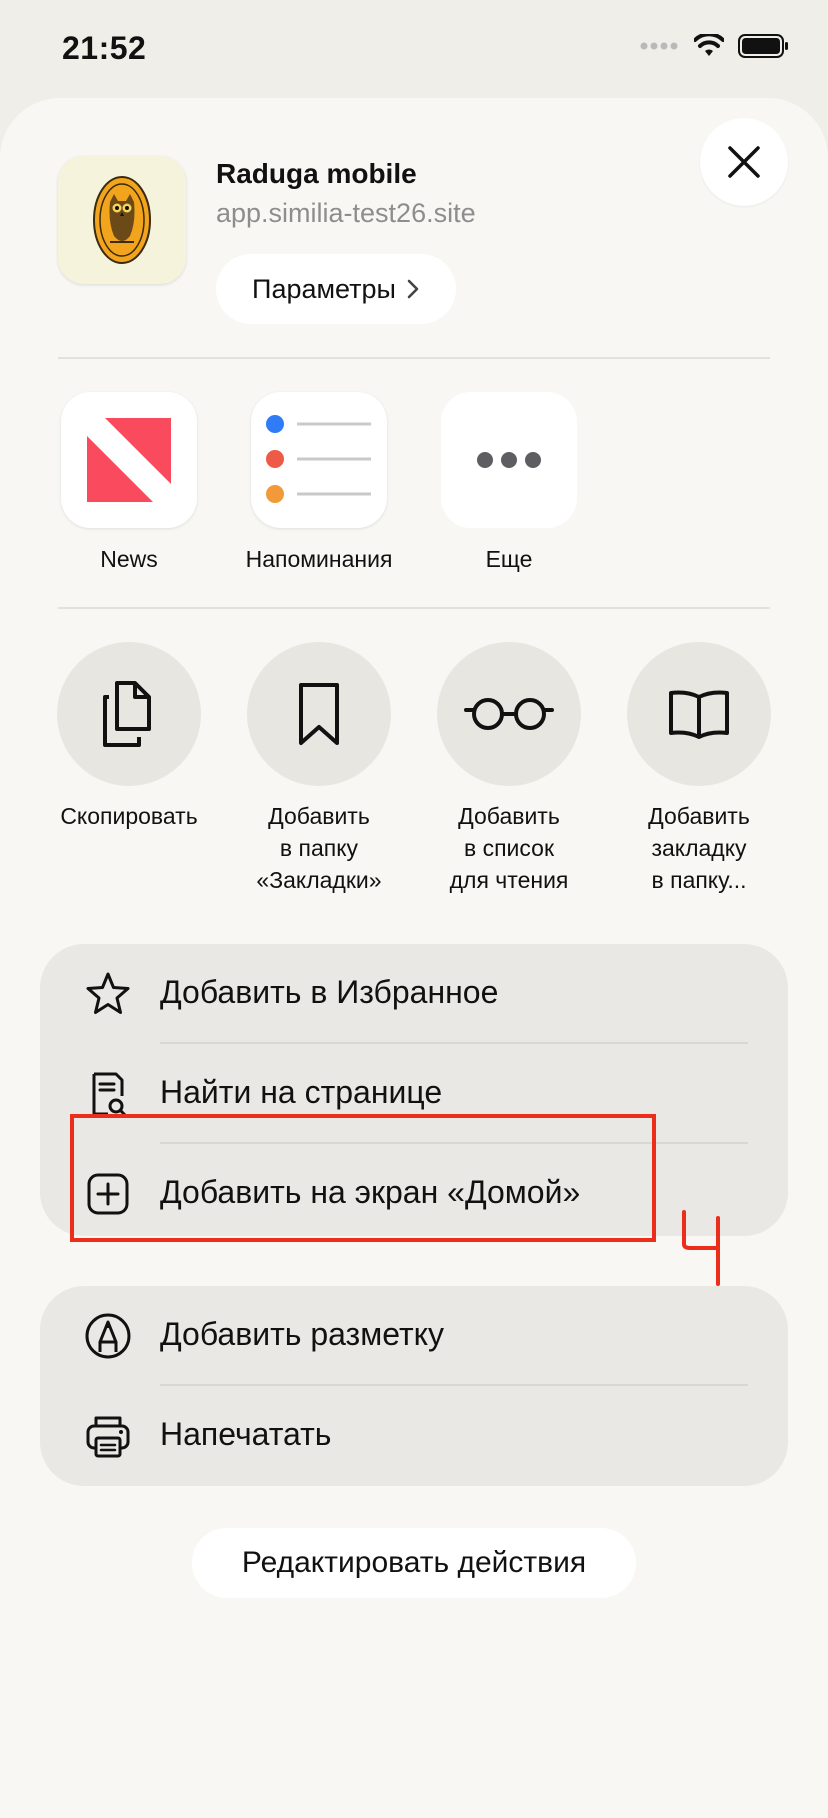 The height and width of the screenshot is (1818, 828). What do you see at coordinates (414, 50) in the screenshot?
I see `status-bar: 21:52` at bounding box center [414, 50].